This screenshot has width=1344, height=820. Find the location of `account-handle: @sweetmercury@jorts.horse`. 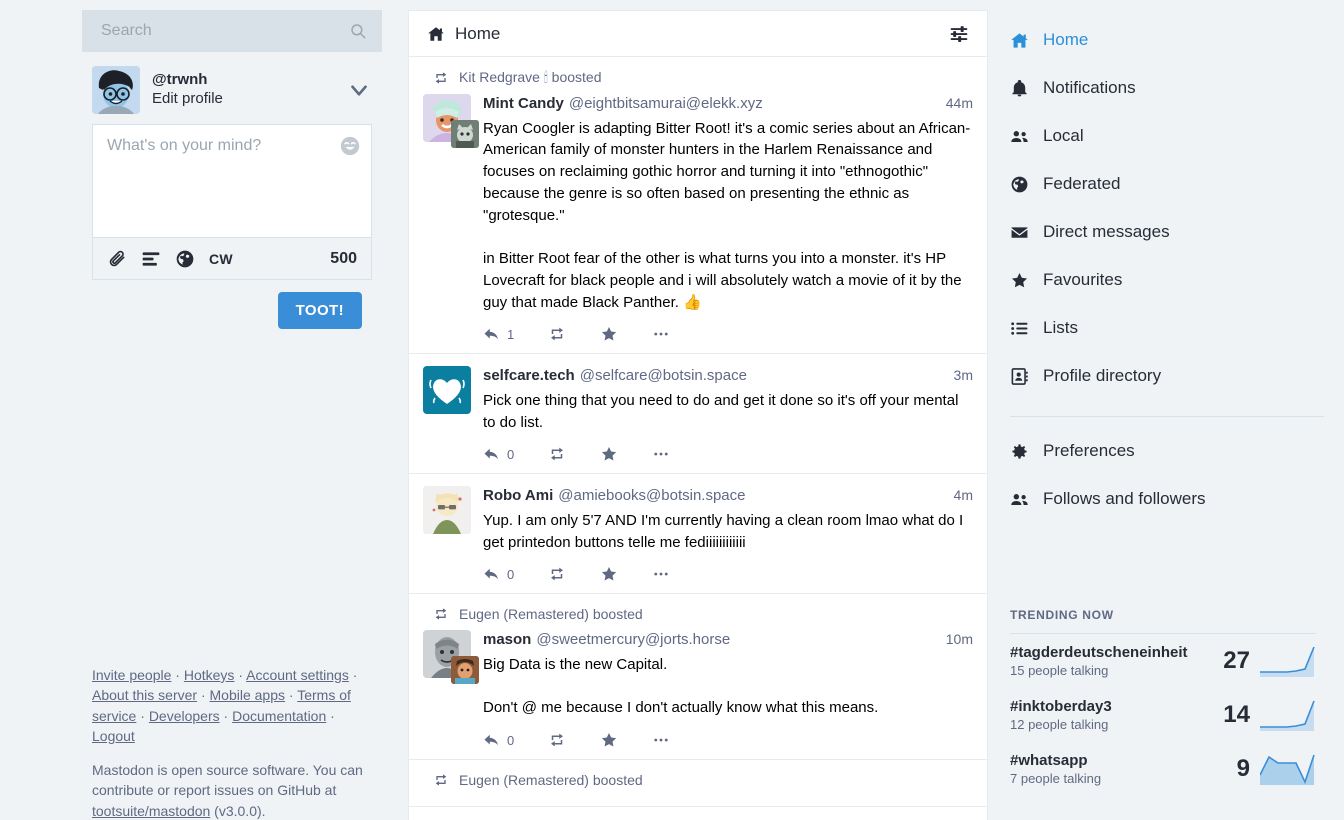

account-handle: @sweetmercury@jorts.horse is located at coordinates (633, 640).